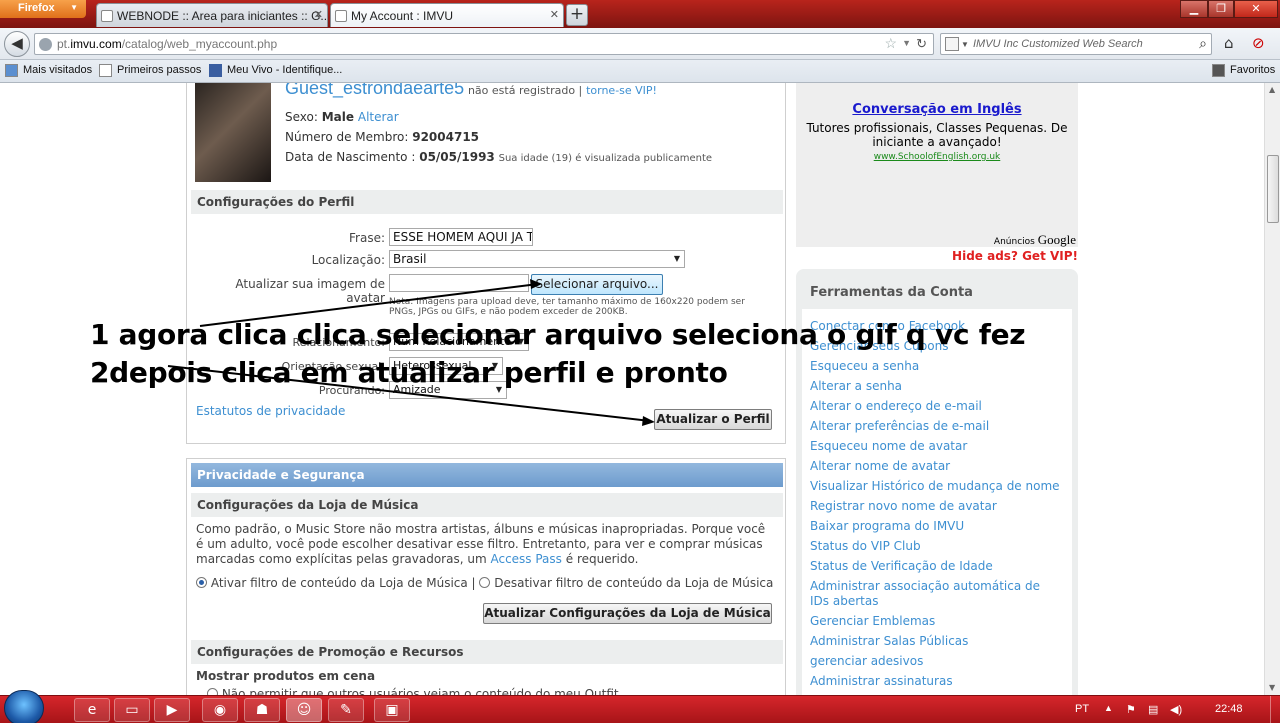 The height and width of the screenshot is (723, 1280). Describe the element at coordinates (890, 43) in the screenshot. I see `bookmark-star-icon: ☆` at that location.